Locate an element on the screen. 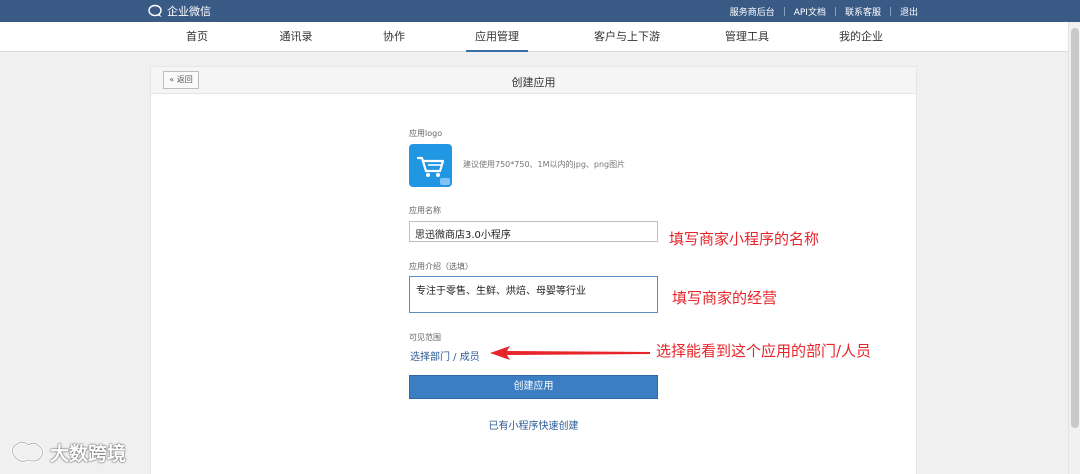  create-app-button: 创建应用 is located at coordinates (533, 387).